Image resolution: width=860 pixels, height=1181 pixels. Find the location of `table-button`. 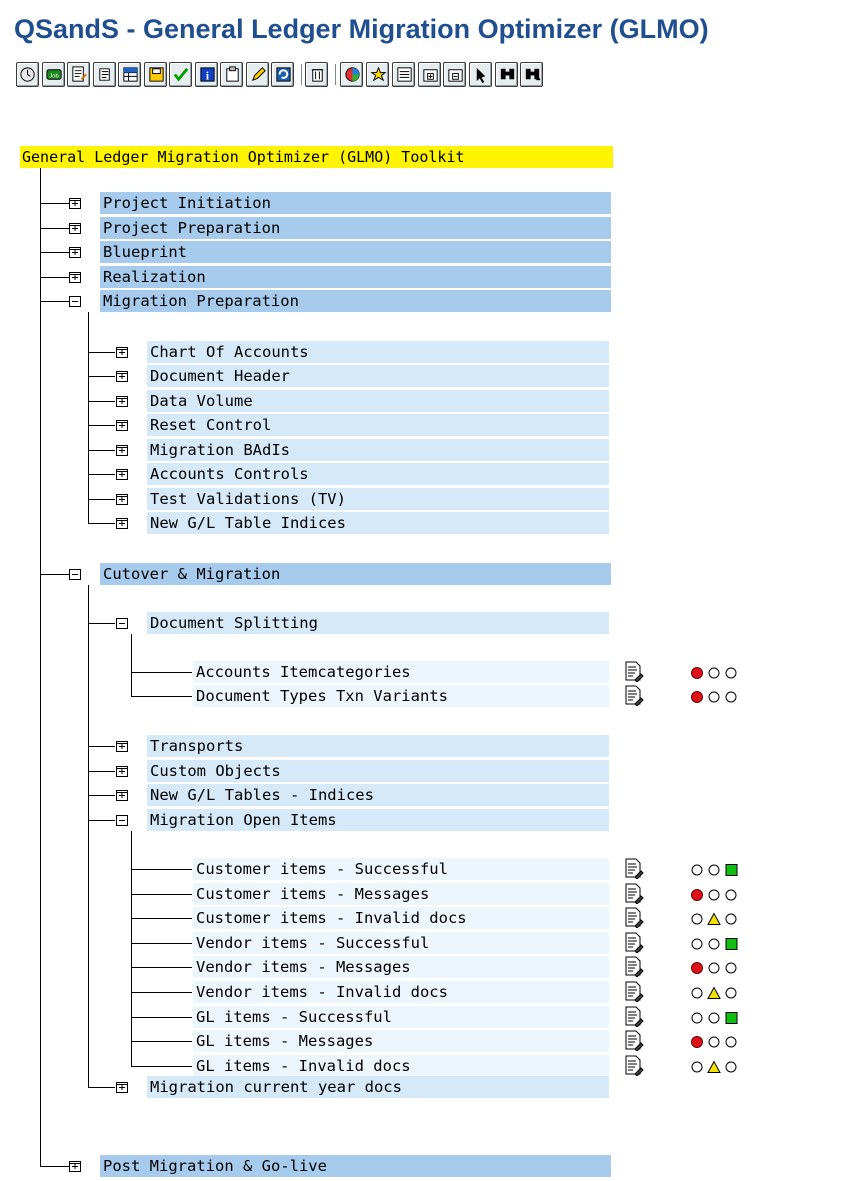

table-button is located at coordinates (129, 74).